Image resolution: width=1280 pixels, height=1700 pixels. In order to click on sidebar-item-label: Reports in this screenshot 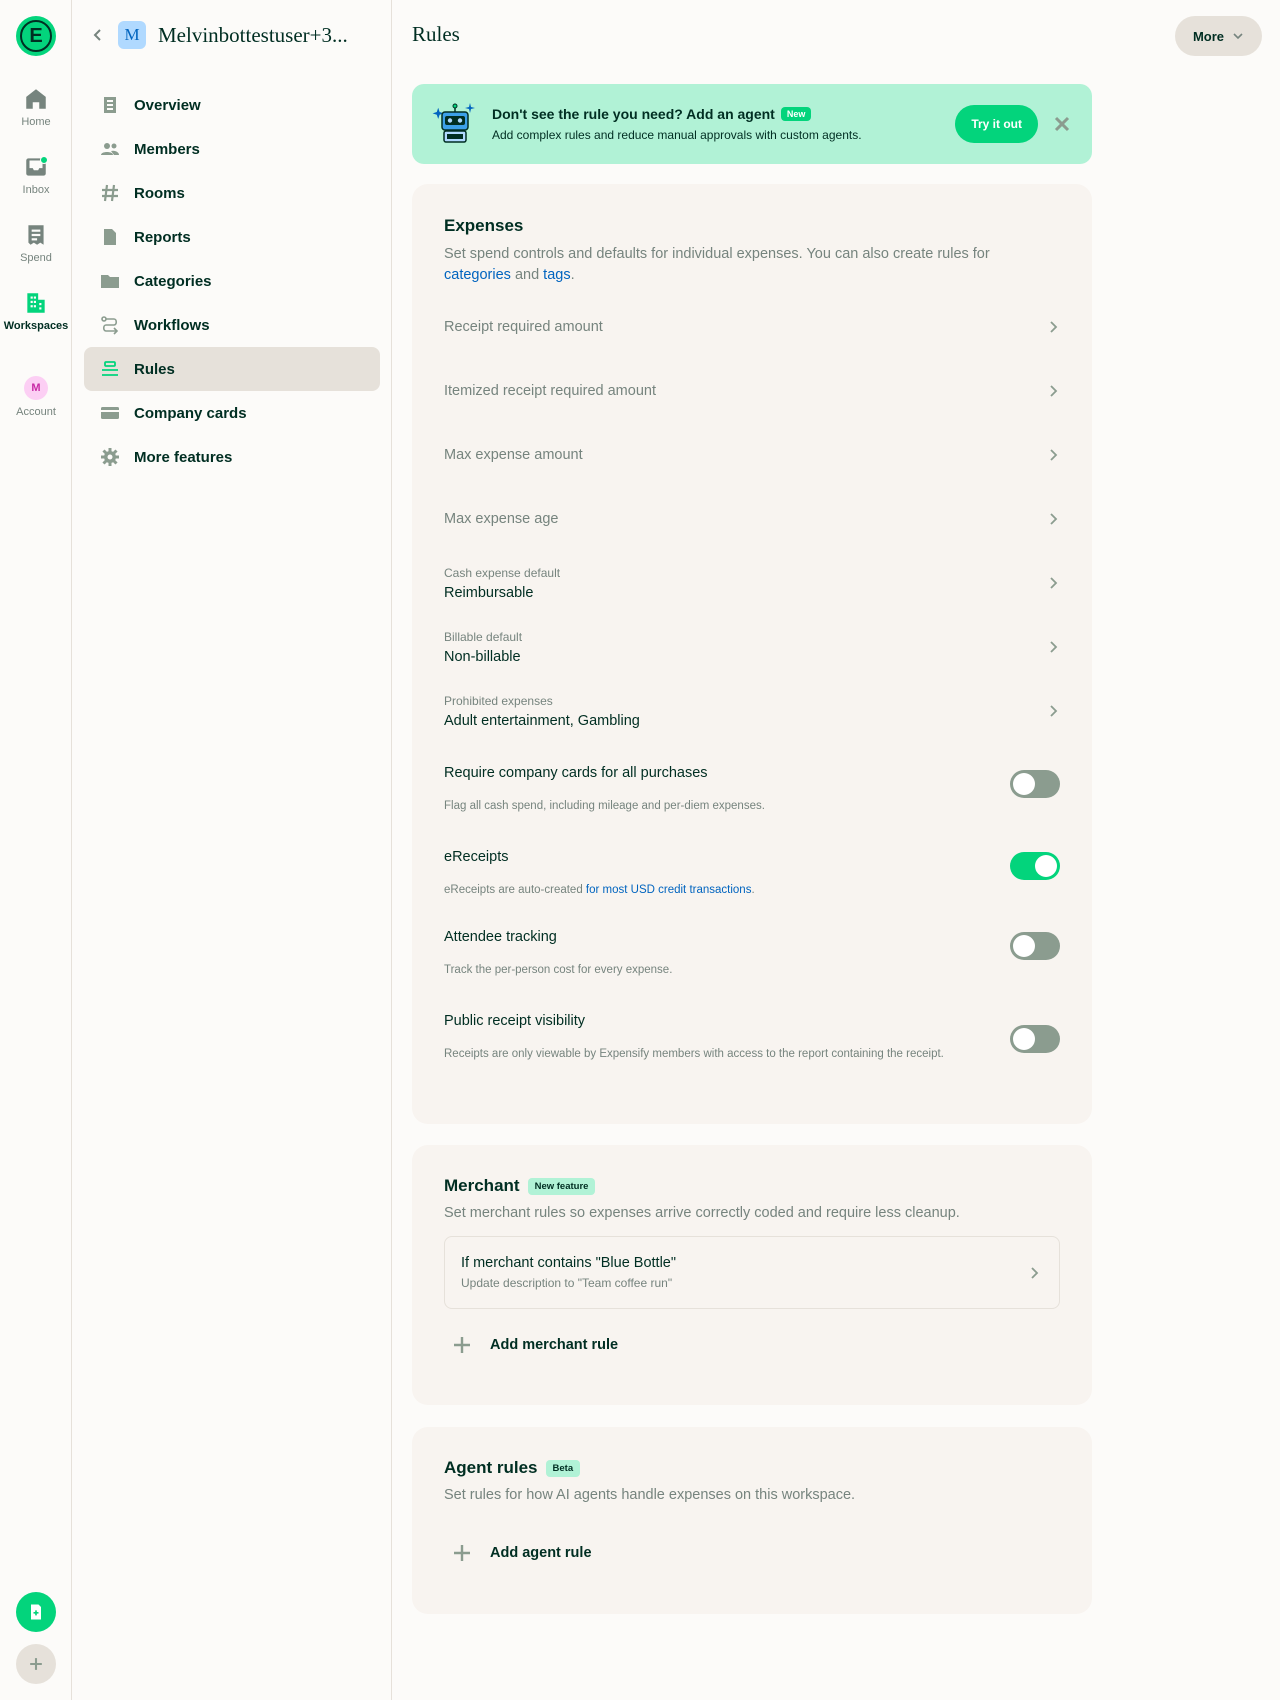, I will do `click(162, 237)`.